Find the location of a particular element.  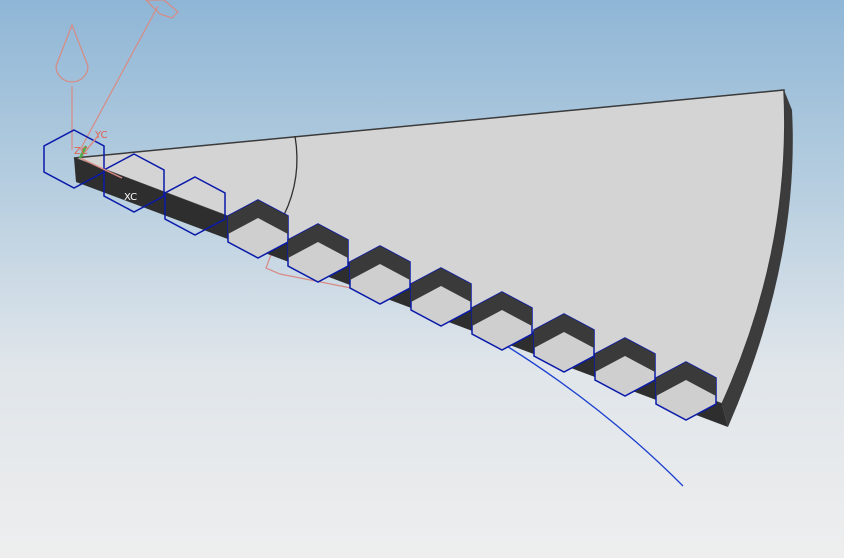

datum-y-cone-icon is located at coordinates (162, 9).